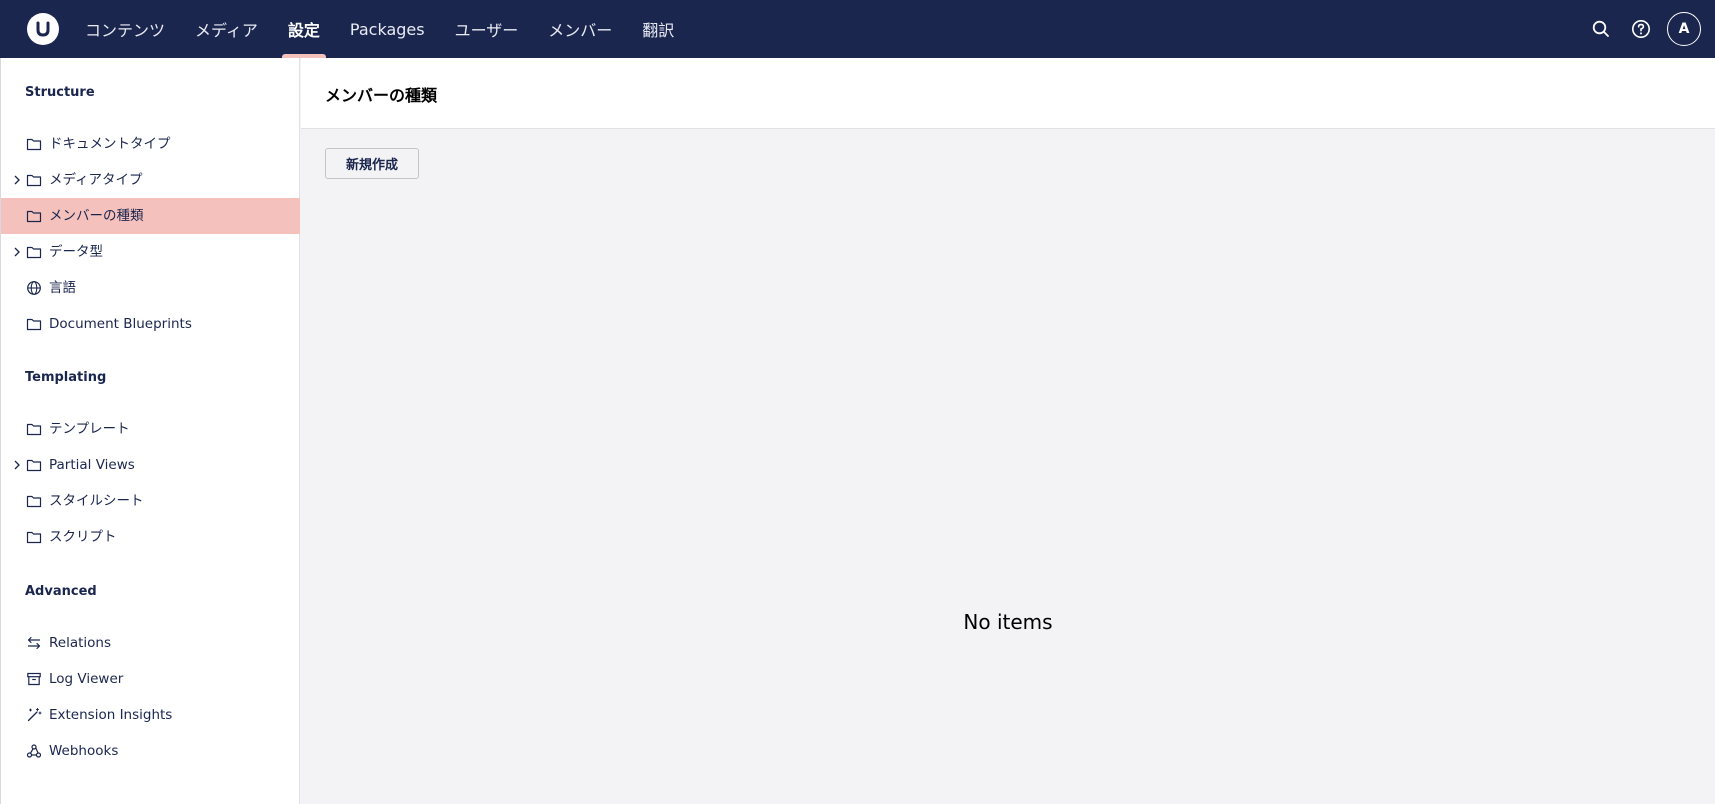 This screenshot has width=1715, height=804. I want to click on create-button: 新規作成, so click(372, 163).